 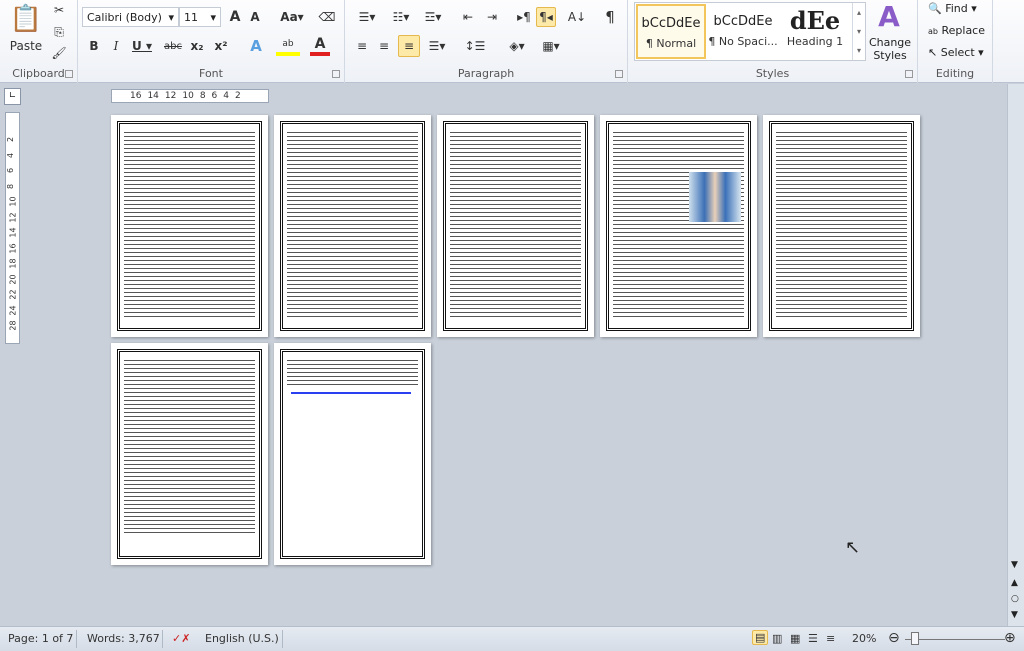 I want to click on change-styles-icon: A, so click(x=889, y=16).